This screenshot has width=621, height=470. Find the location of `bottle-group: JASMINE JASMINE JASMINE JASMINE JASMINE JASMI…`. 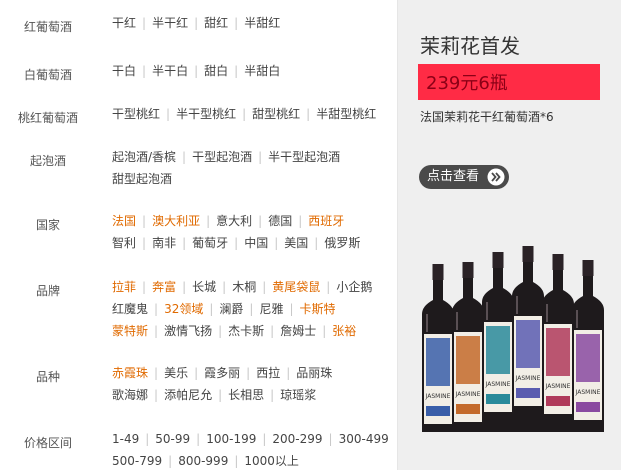

bottle-group: JASMINE JASMINE JASMINE JASMINE JASMINE JASMI… is located at coordinates (513, 339).